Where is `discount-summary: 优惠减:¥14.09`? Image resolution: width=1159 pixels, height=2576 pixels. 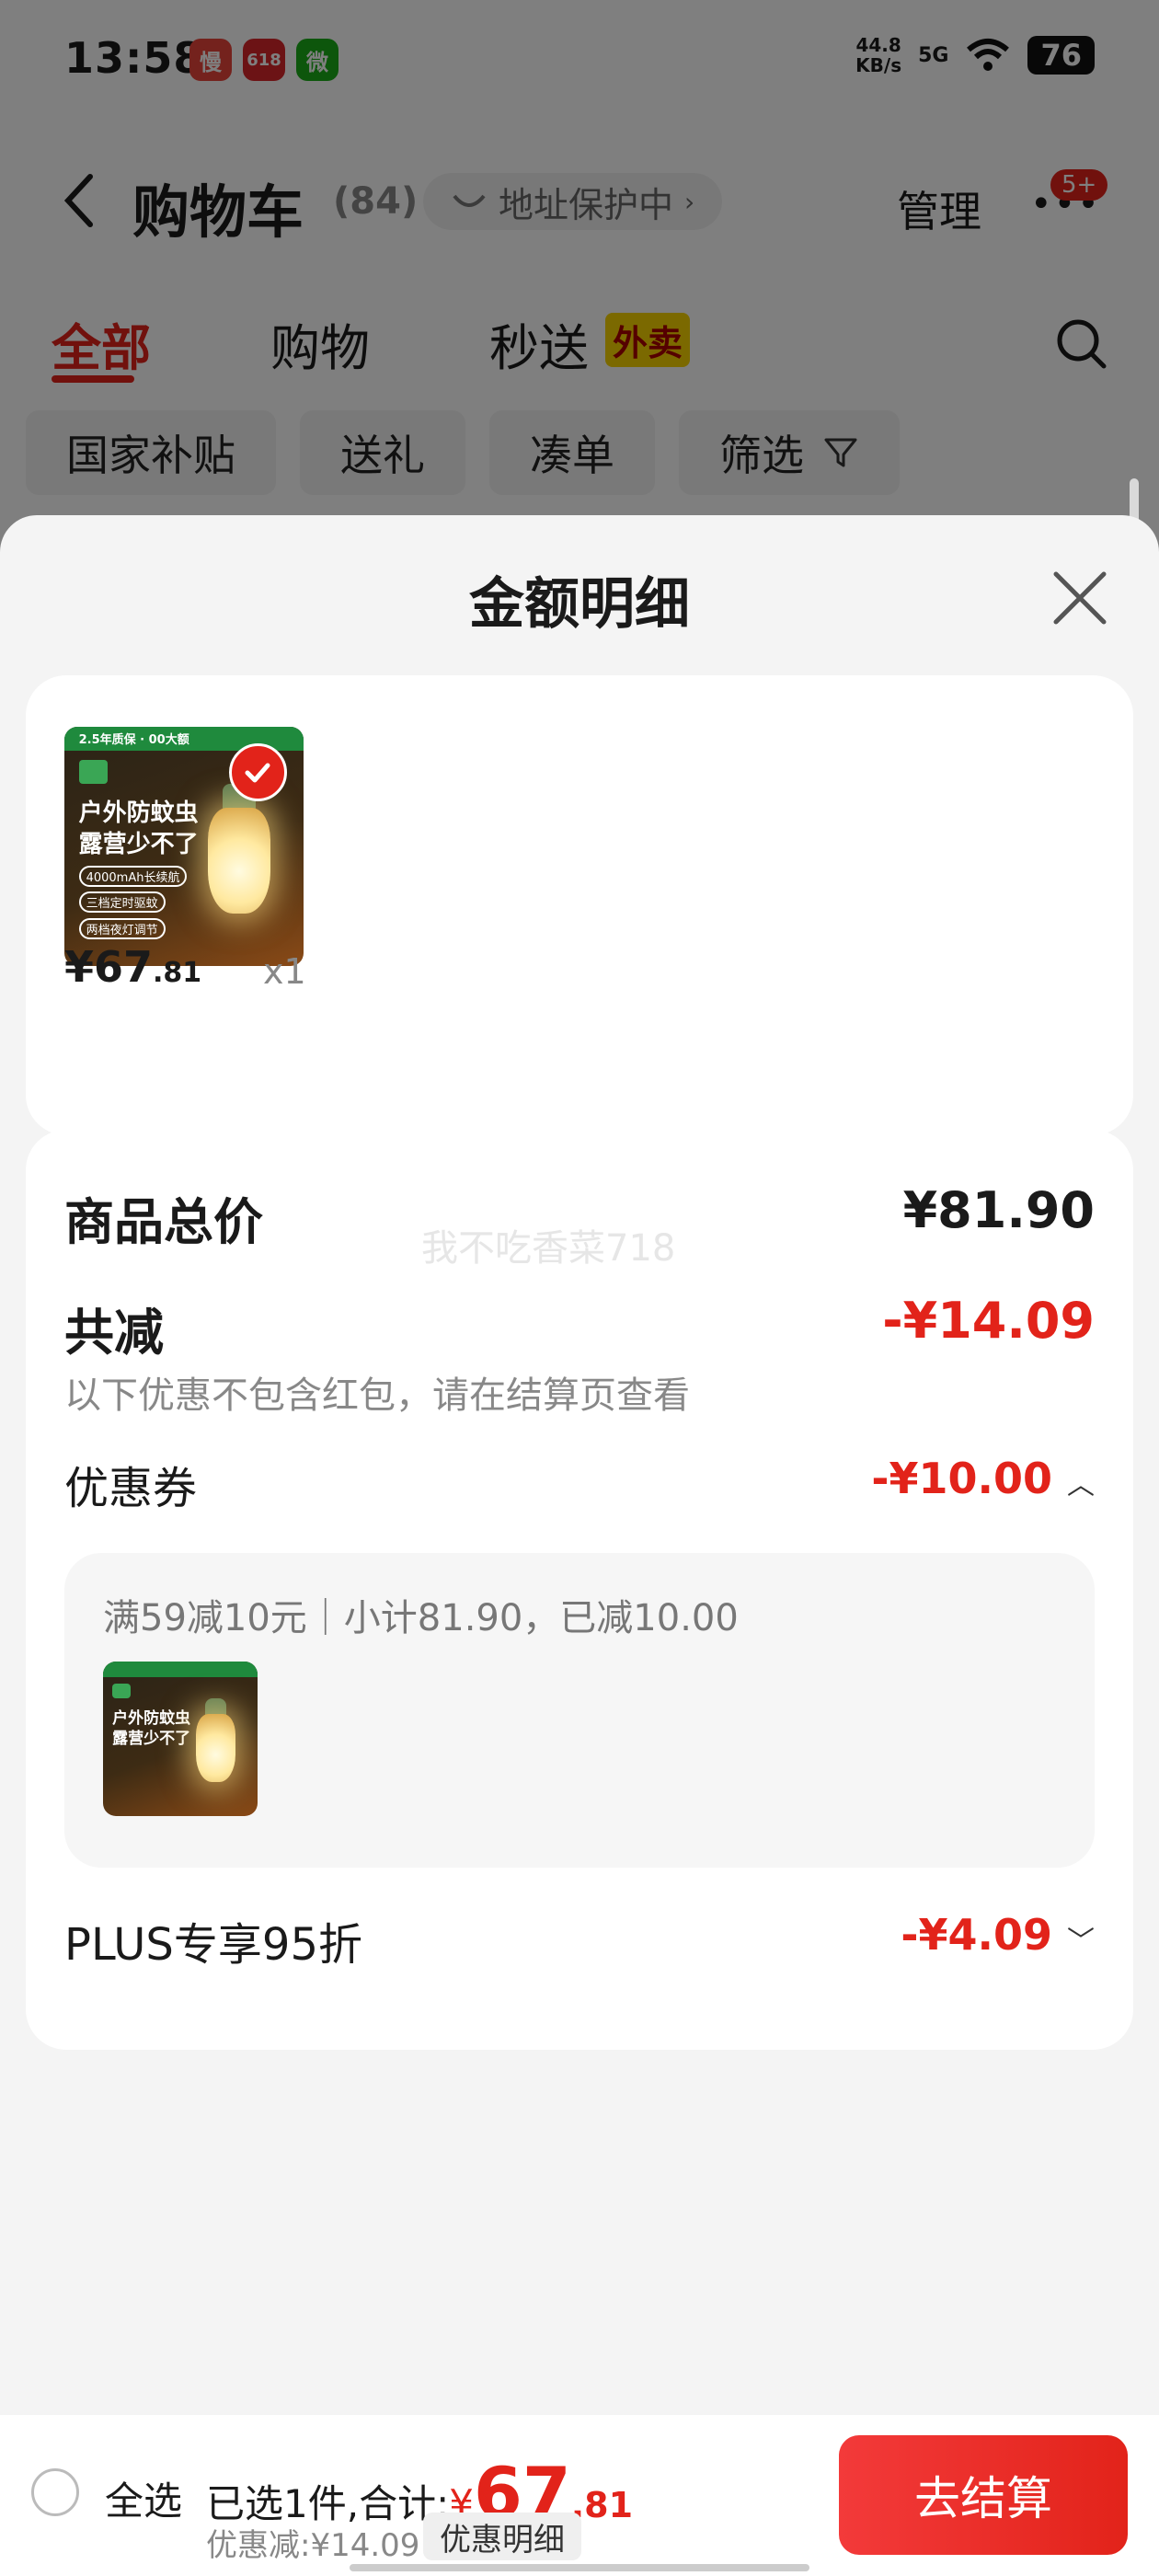 discount-summary: 优惠减:¥14.09 is located at coordinates (313, 2545).